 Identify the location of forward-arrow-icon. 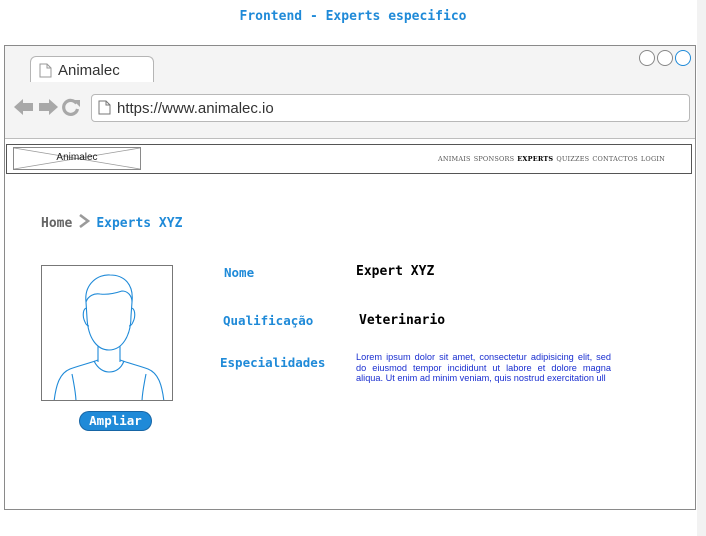
(48, 109).